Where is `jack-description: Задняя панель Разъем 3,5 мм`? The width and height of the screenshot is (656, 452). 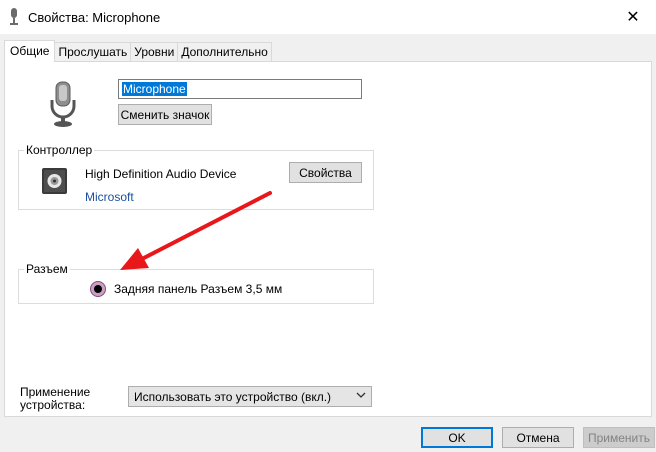
jack-description: Задняя панель Разъем 3,5 мм is located at coordinates (198, 289).